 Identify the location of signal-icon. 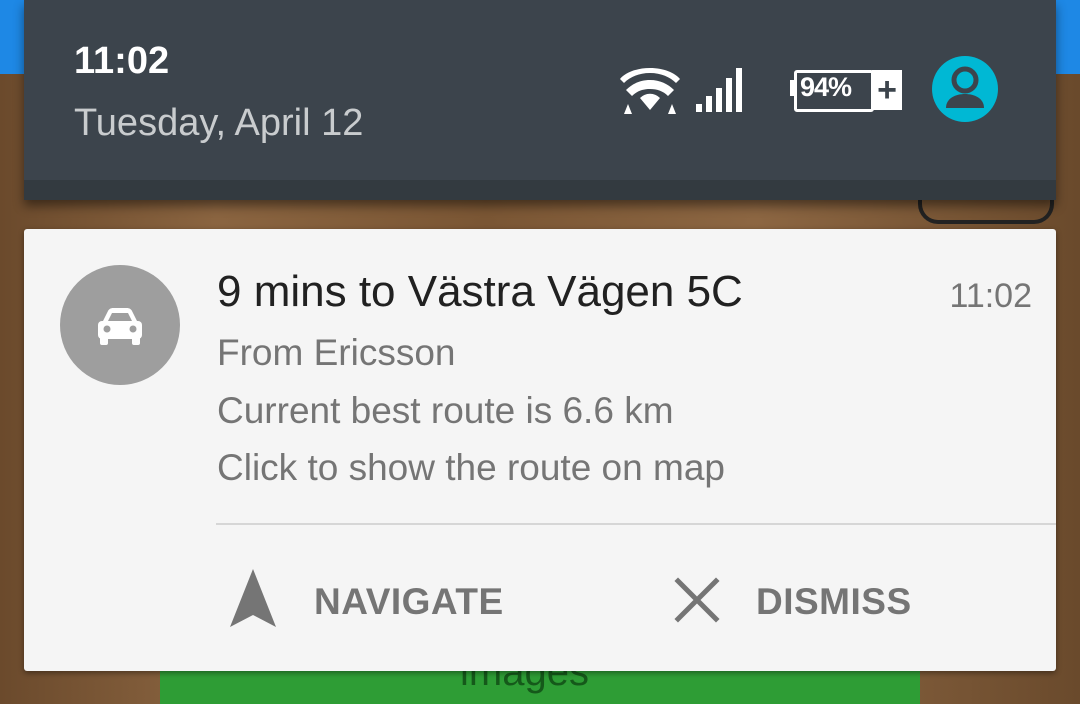
(719, 90).